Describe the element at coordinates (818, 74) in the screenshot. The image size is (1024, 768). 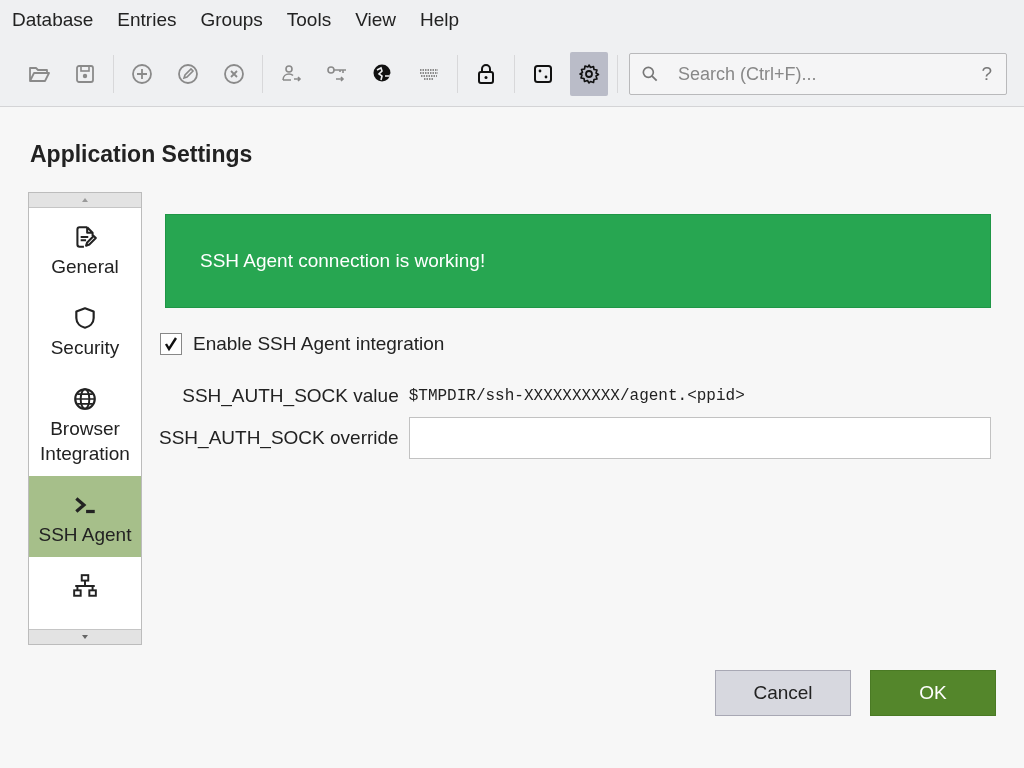
I see `search-field: Search (Ctrl+F)... ?` at that location.